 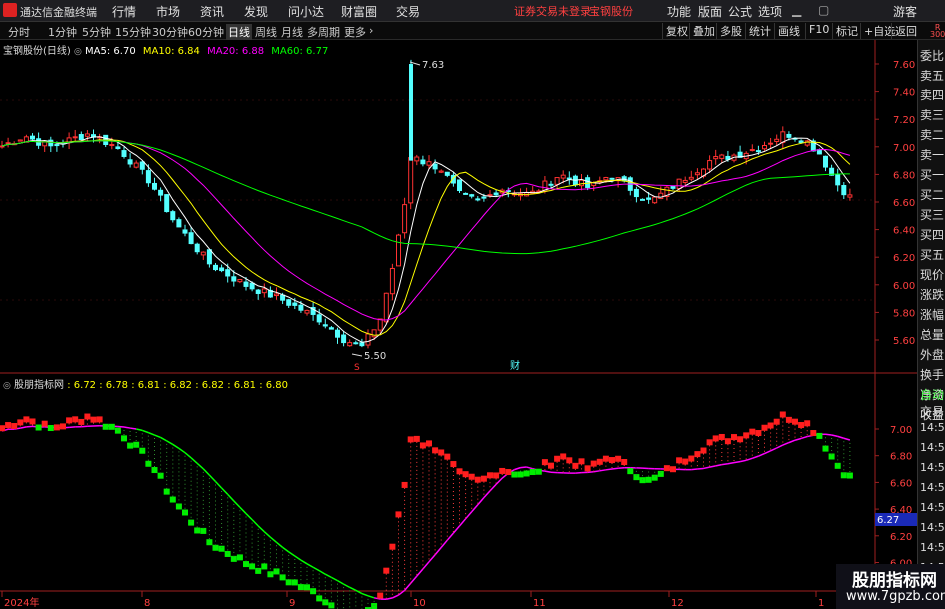 What do you see at coordinates (19, 32) in the screenshot?
I see `period-intraday: 分时` at bounding box center [19, 32].